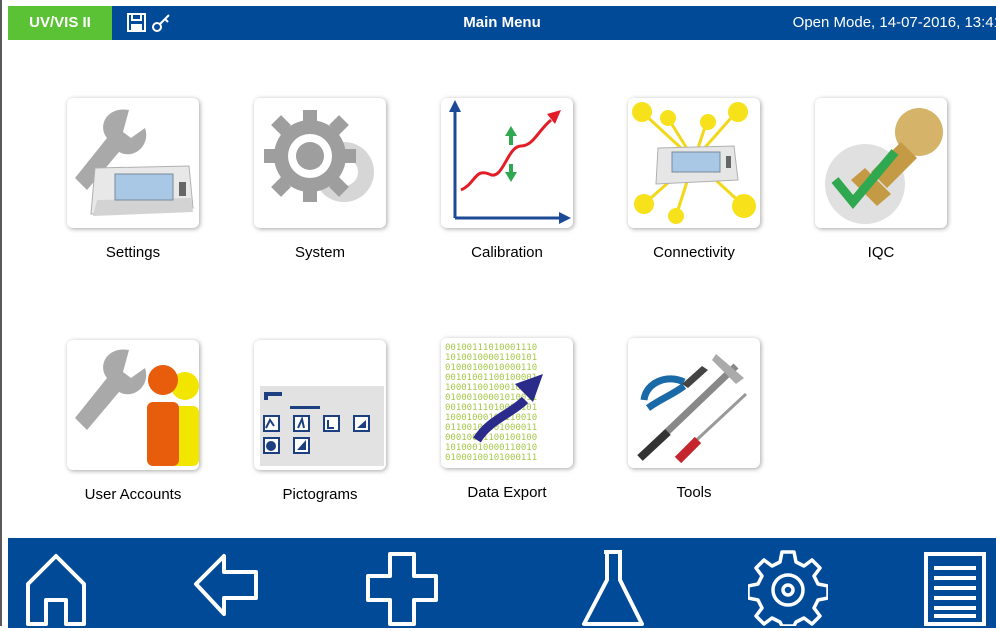 This screenshot has width=996, height=631. I want to click on menu-label: Tools, so click(694, 492).